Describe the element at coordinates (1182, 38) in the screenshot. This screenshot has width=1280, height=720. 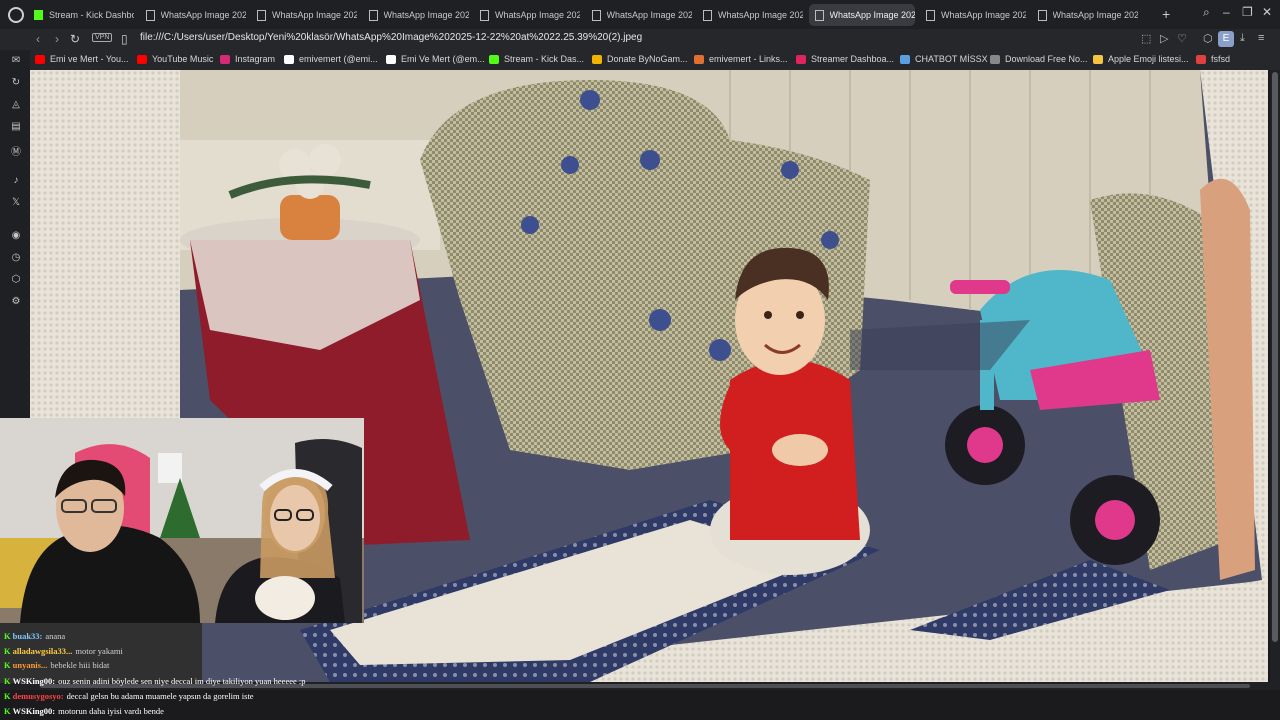
I see `heart-icon: ♡` at that location.